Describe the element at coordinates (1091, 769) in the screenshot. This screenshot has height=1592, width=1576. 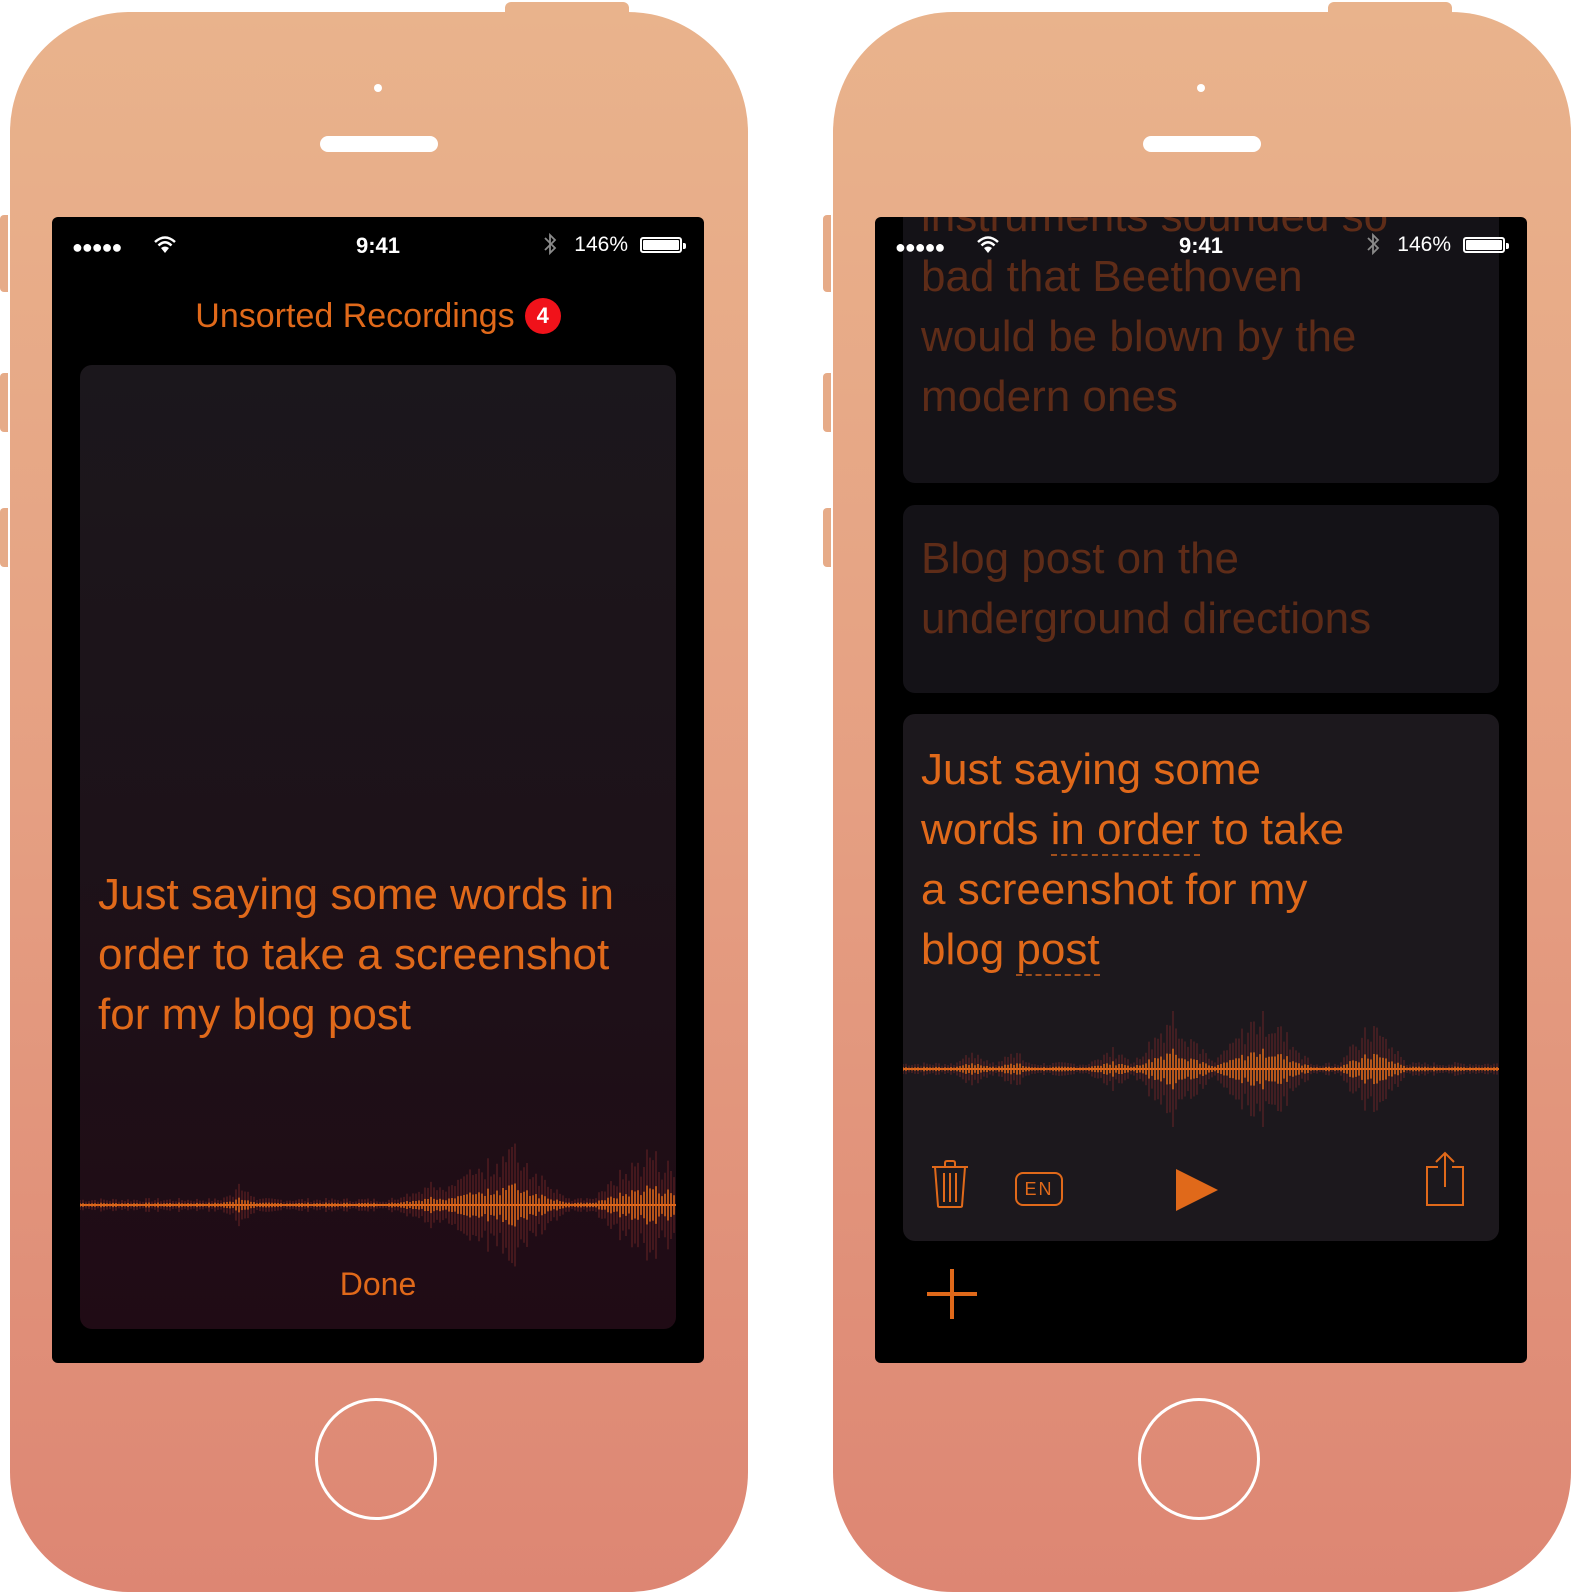
I see `text-line: Just saying some` at that location.